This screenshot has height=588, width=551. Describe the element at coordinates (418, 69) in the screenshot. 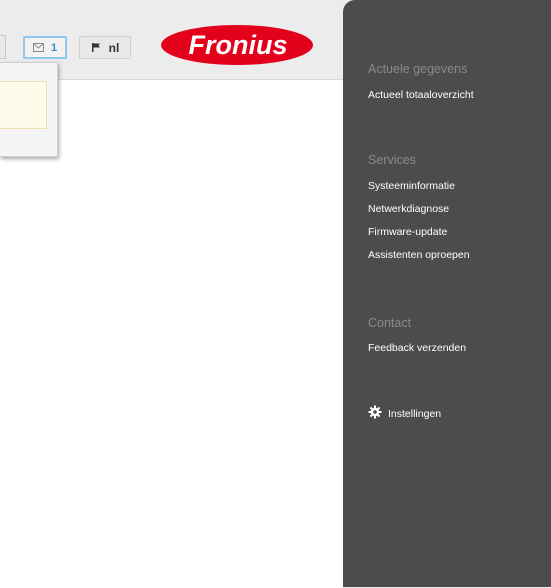

I see `section-title-actuele-gegevens: Actuele gegevens` at that location.